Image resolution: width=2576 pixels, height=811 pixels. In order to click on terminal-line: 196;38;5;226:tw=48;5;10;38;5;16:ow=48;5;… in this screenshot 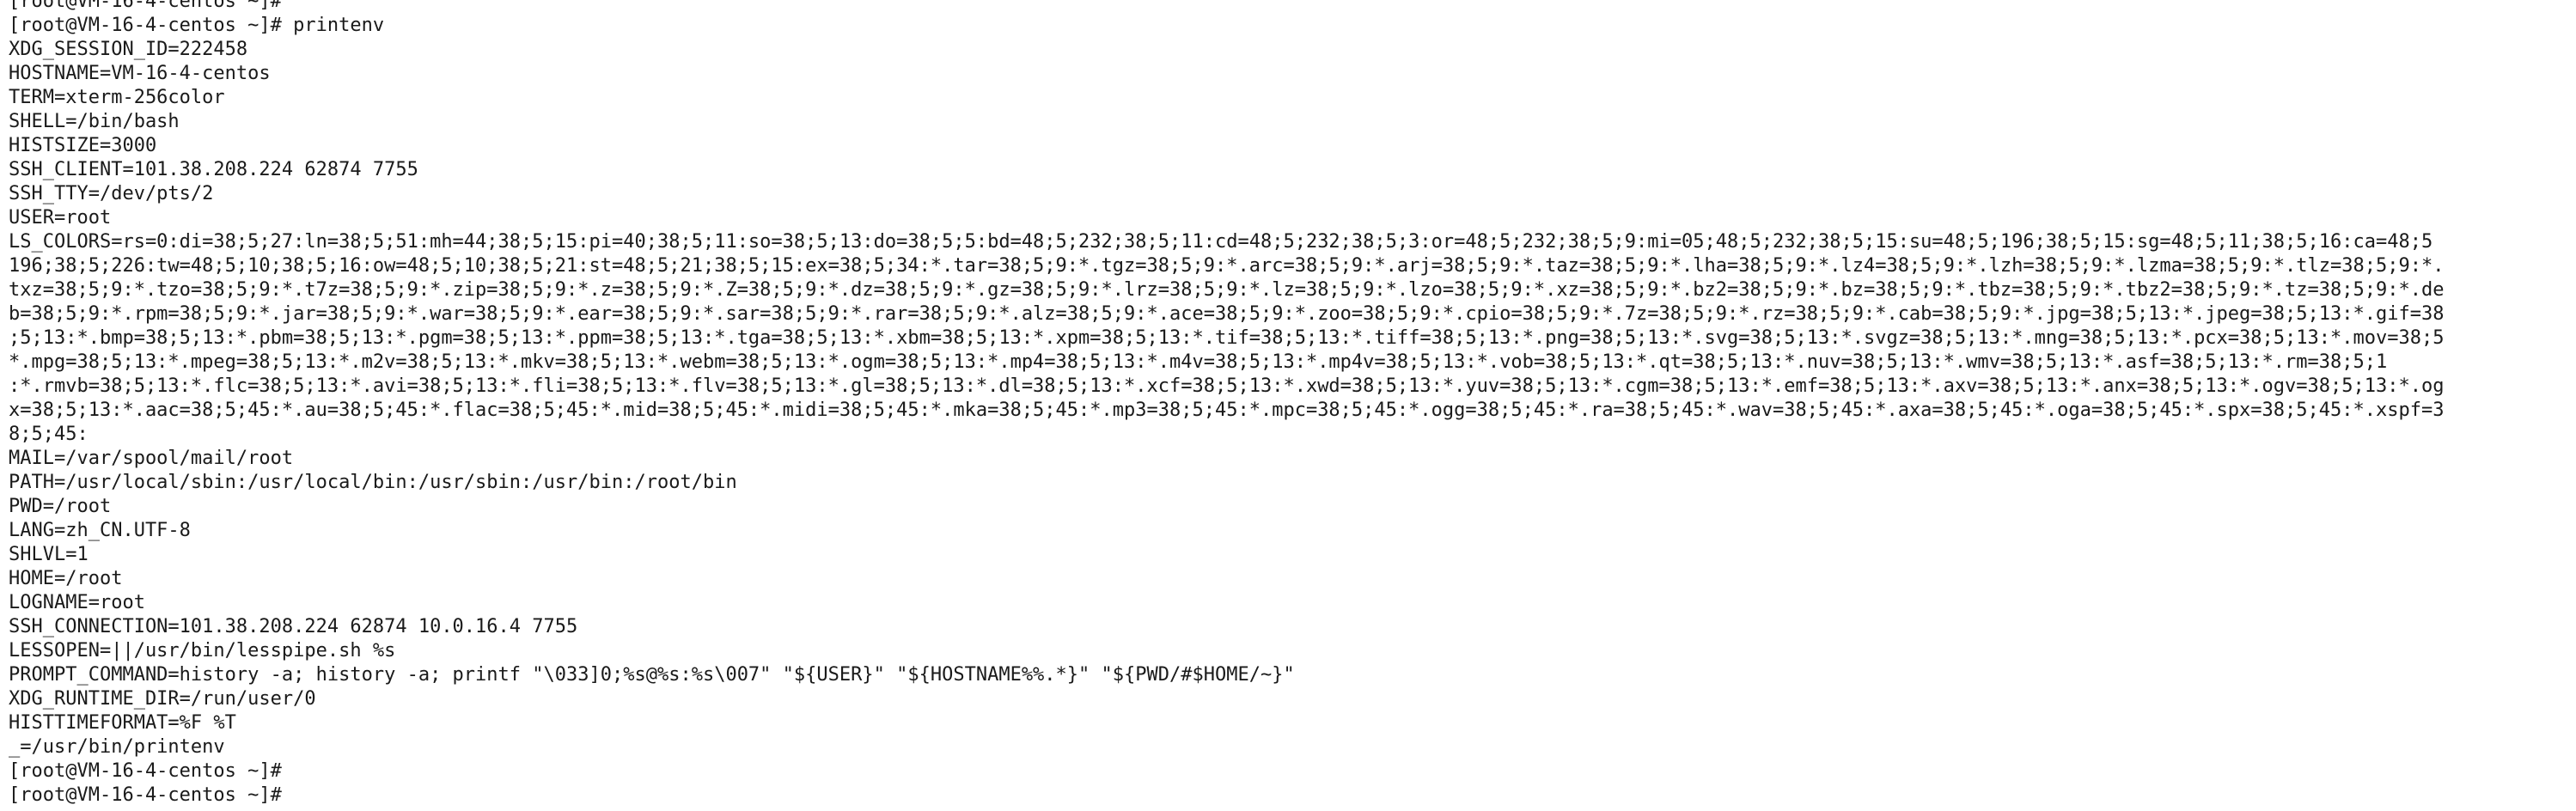, I will do `click(1227, 266)`.